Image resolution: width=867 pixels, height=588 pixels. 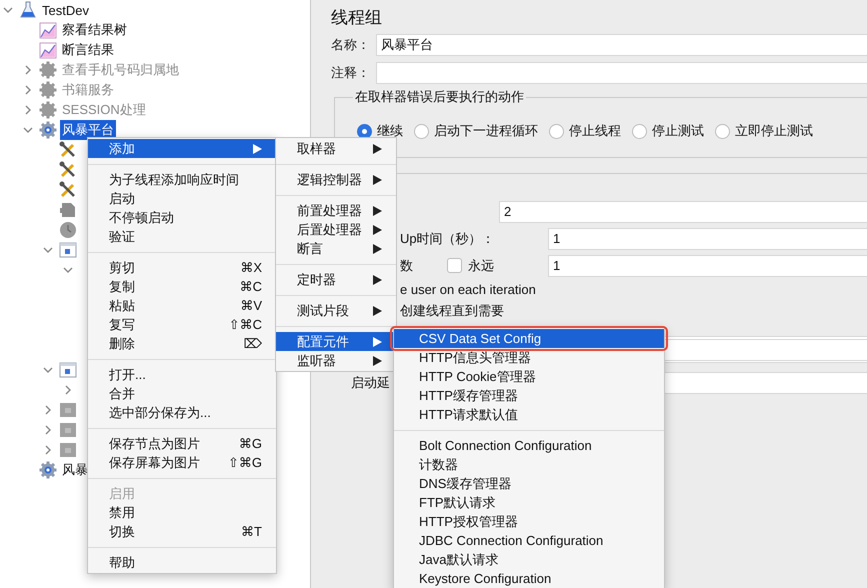 I want to click on menu-item: 保存节点为图片 ⌘G, so click(x=182, y=443).